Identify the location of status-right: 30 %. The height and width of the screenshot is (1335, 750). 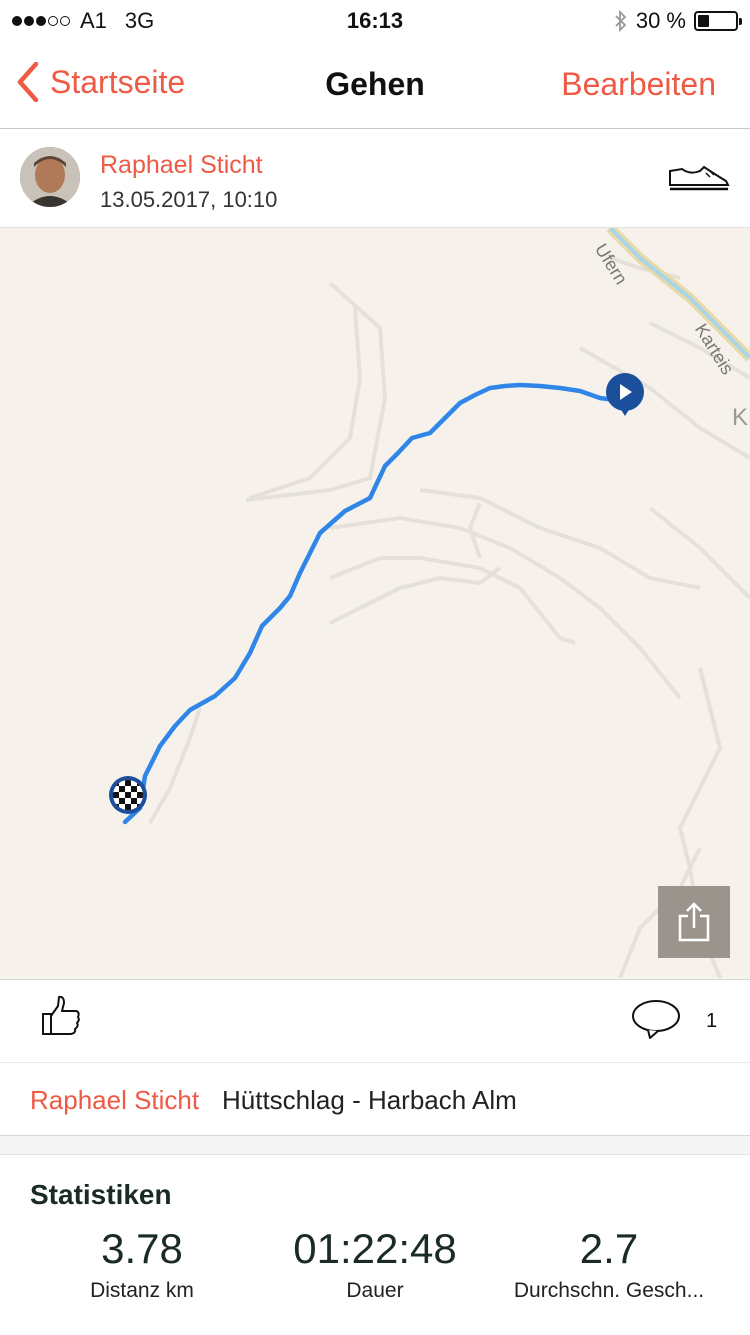
(678, 21).